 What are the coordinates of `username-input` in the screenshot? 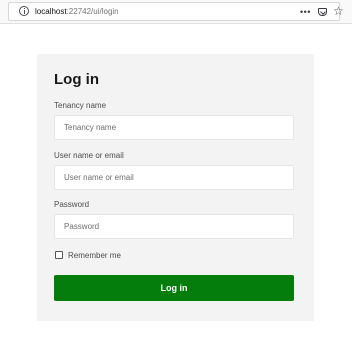 It's located at (174, 177).